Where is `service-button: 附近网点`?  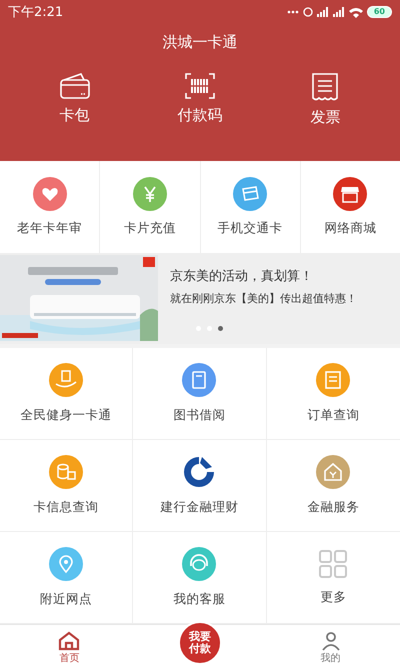
service-button: 附近网点 is located at coordinates (67, 578).